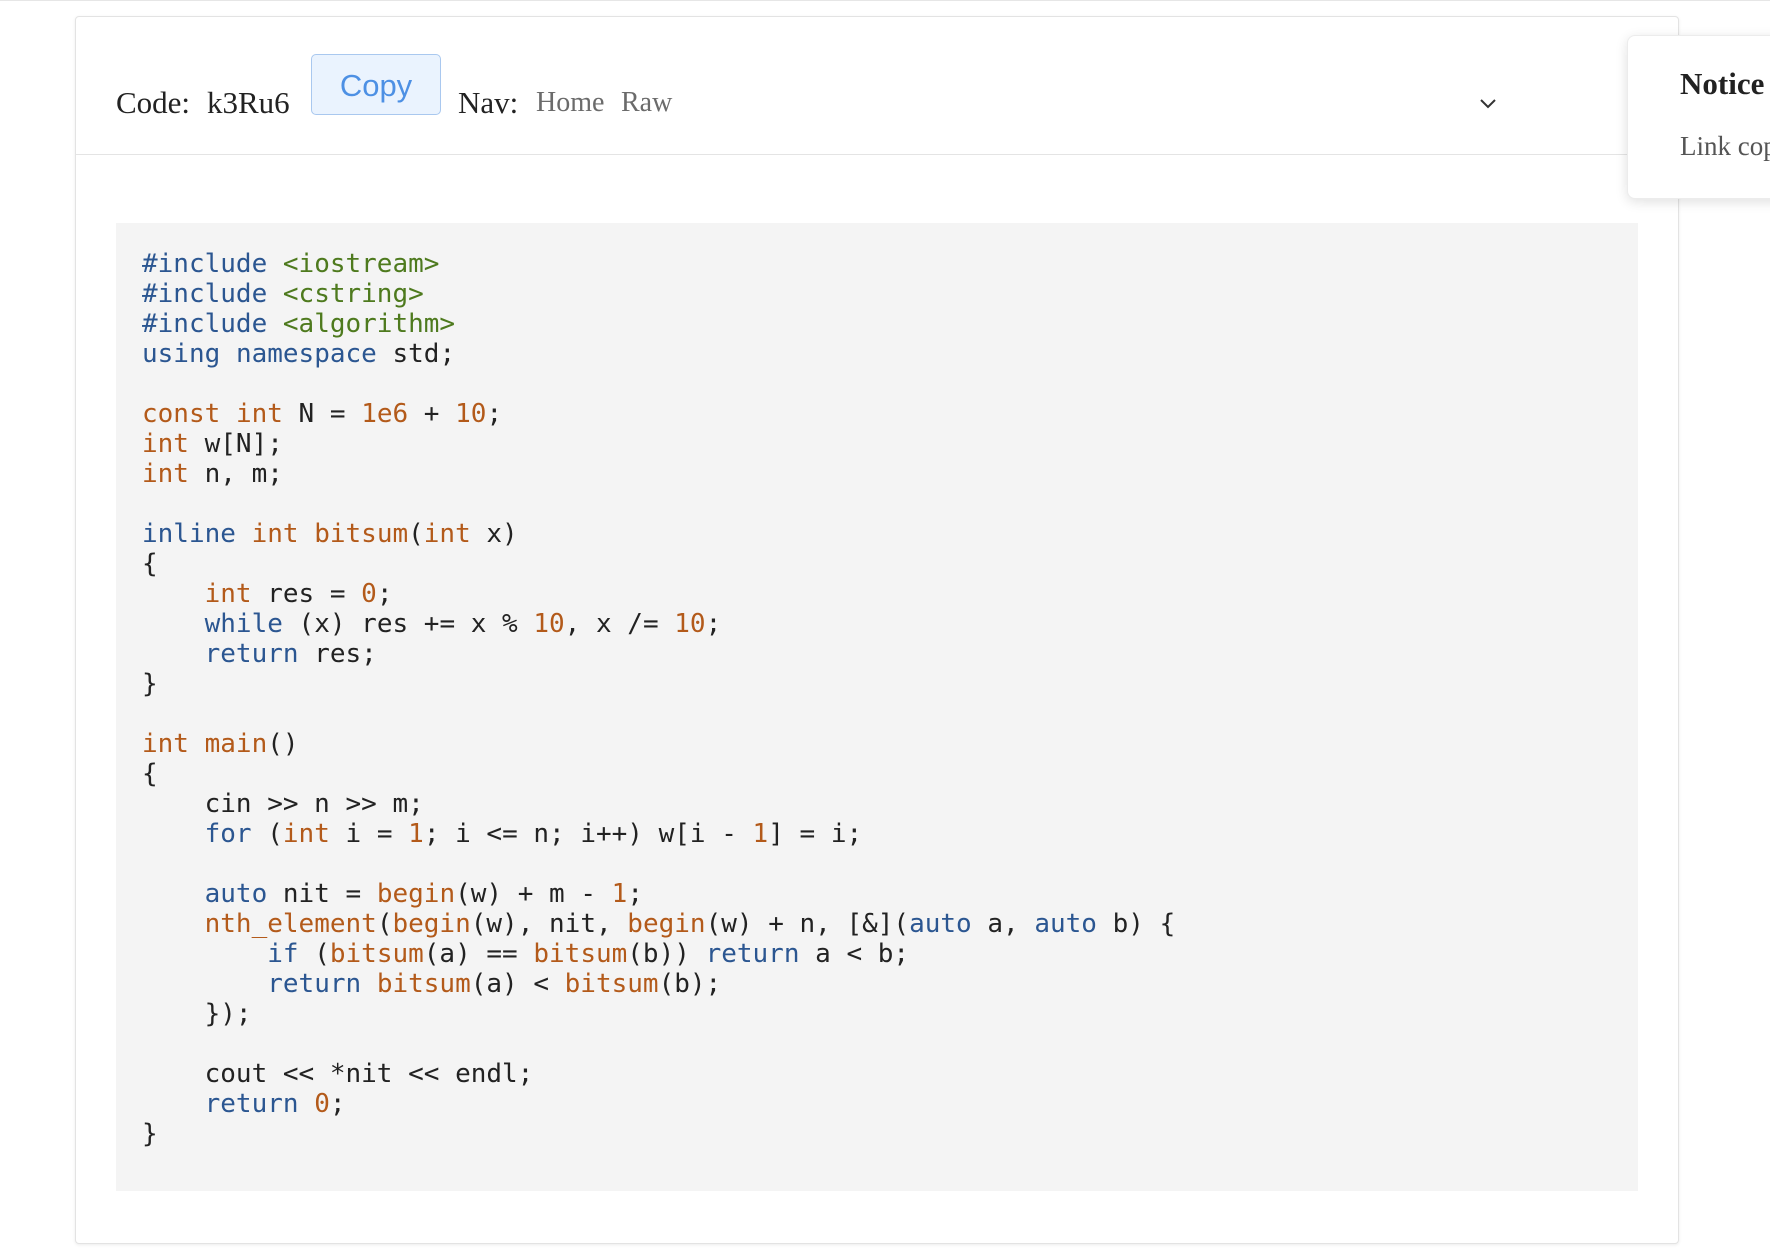 The width and height of the screenshot is (1770, 1260). I want to click on nav-link-raw: Raw, so click(646, 103).